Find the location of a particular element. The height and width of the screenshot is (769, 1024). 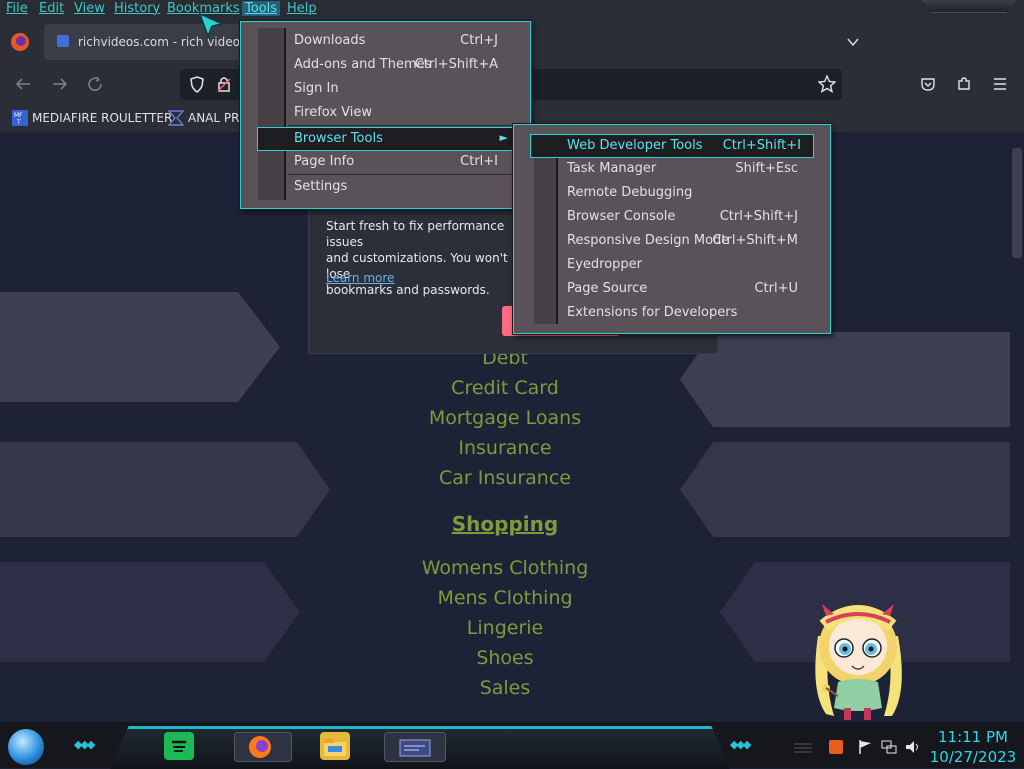

window-app-icon is located at coordinates (415, 748).